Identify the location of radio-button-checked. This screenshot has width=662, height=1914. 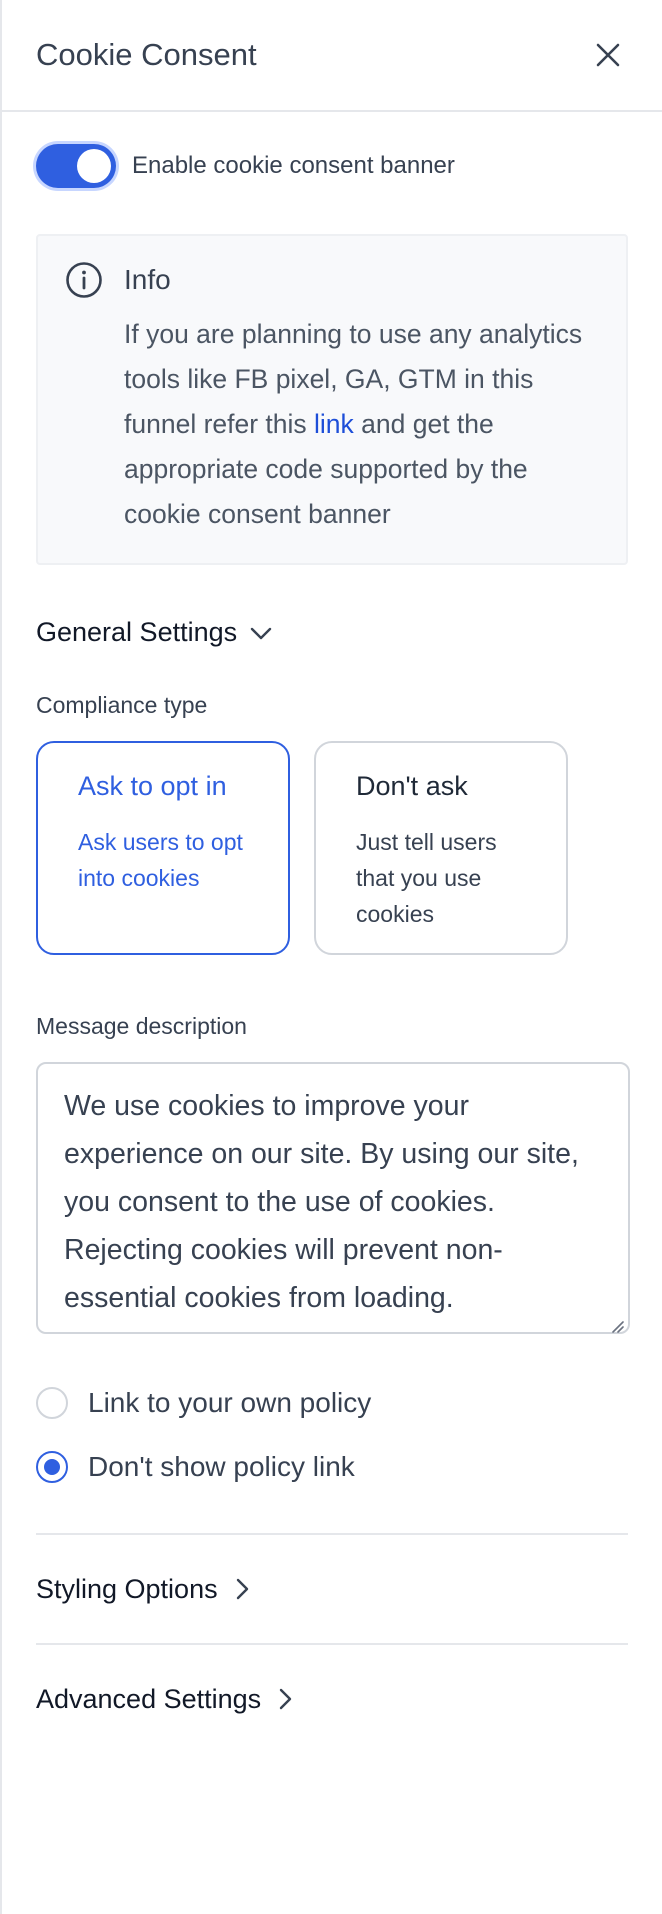
(52, 1467).